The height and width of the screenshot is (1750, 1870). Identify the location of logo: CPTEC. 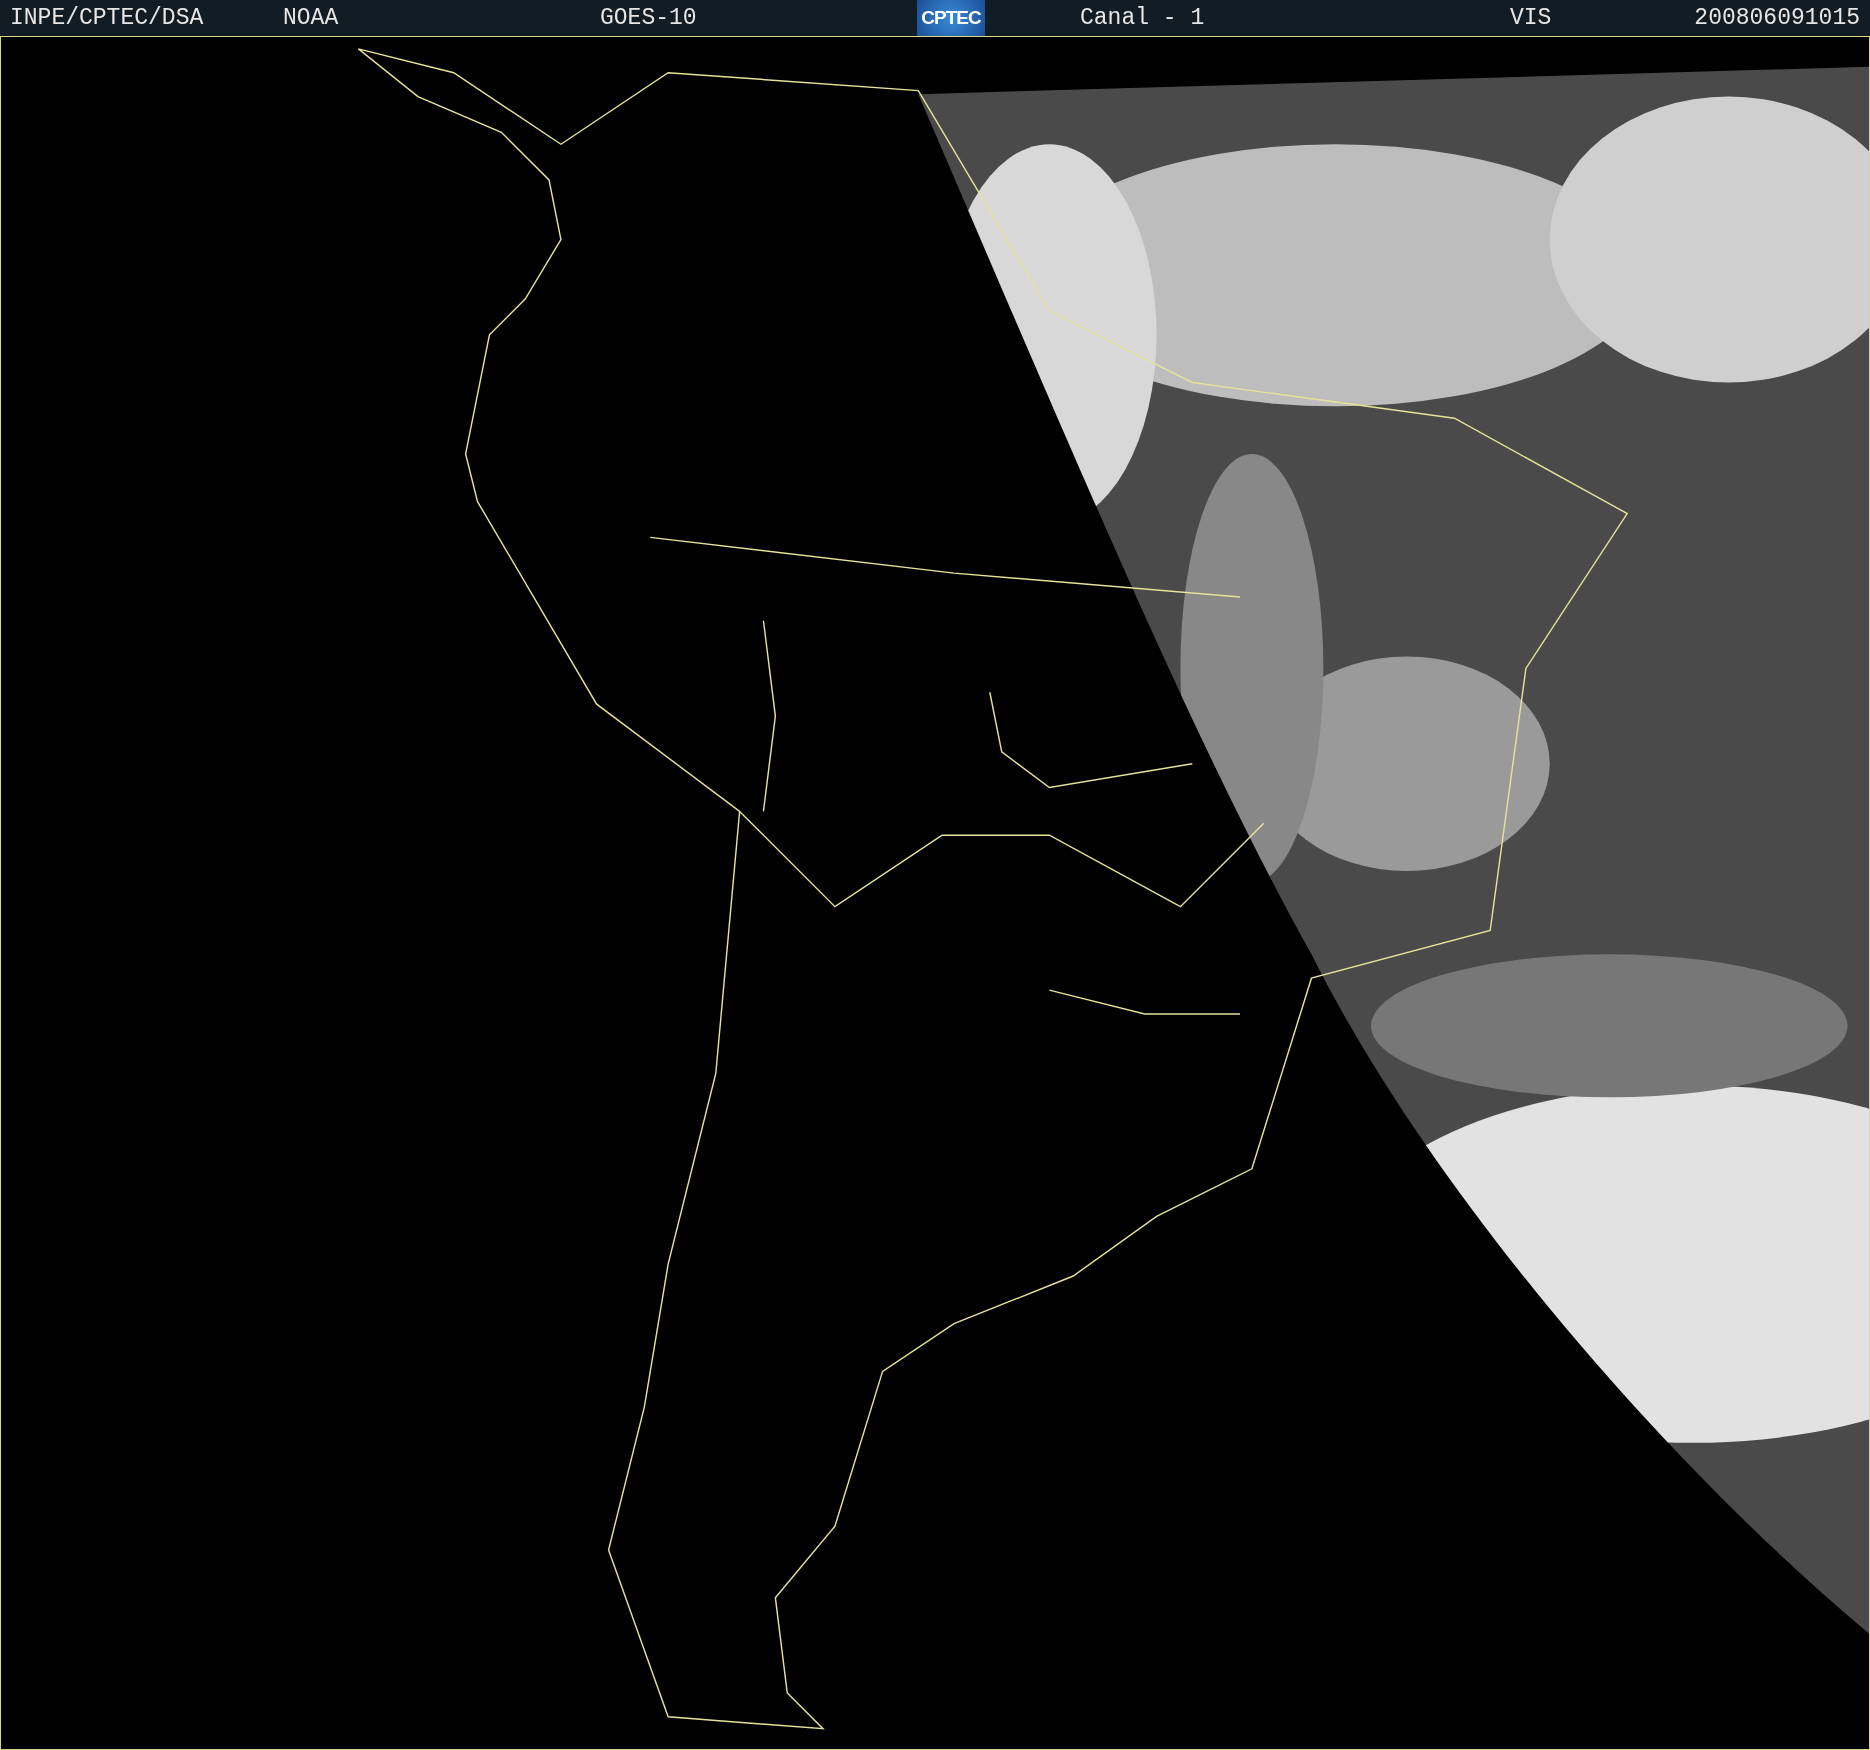
(951, 18).